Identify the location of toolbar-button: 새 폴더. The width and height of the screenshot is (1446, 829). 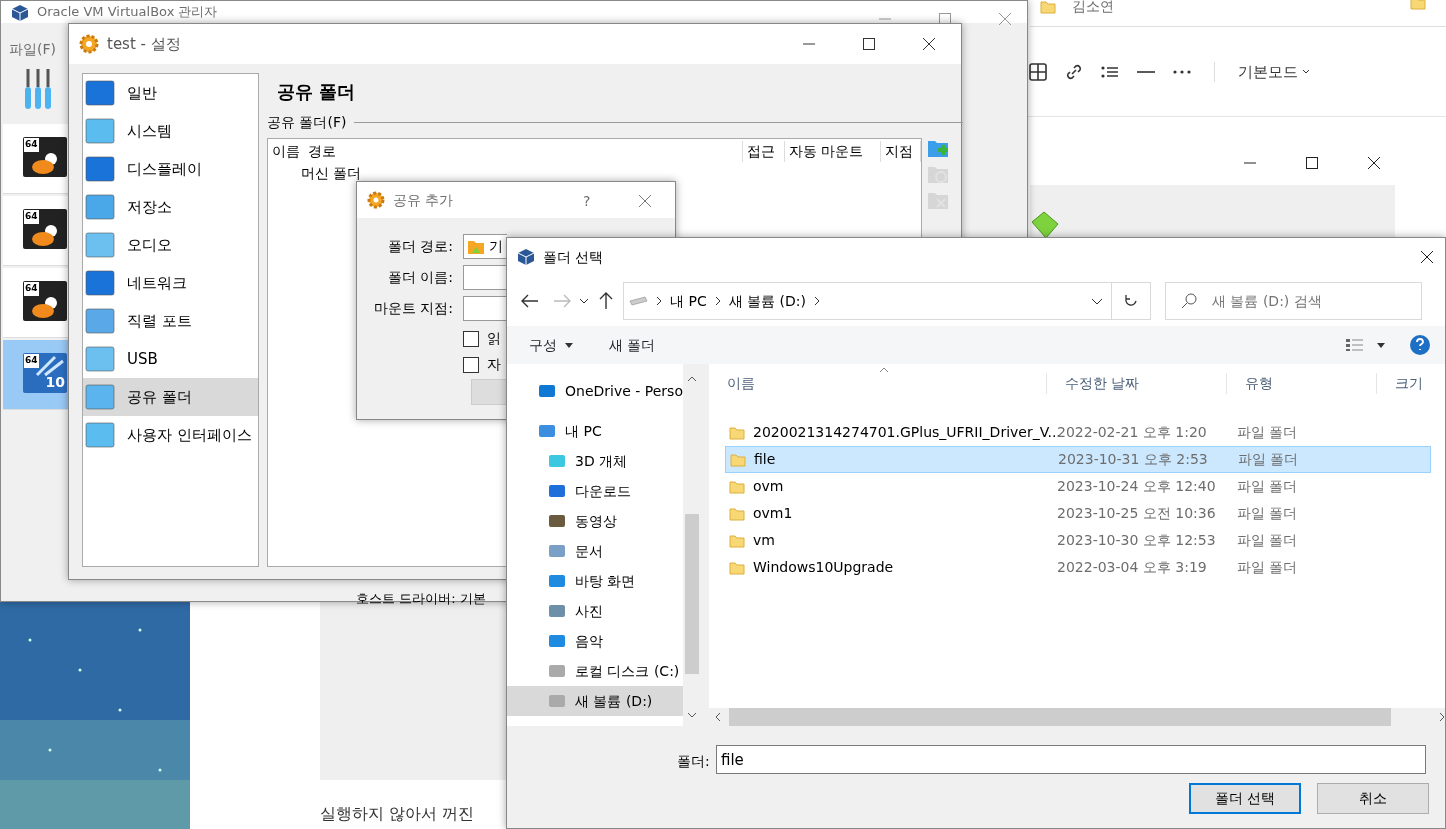
(632, 345).